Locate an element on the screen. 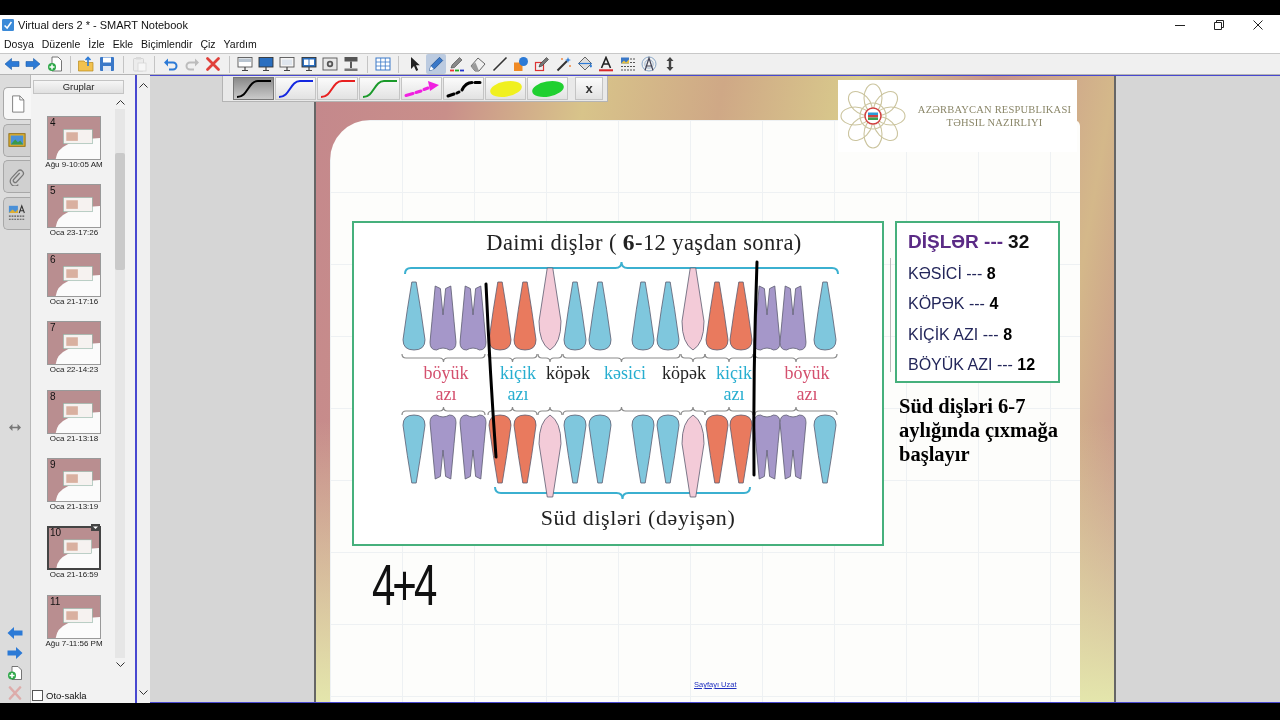 This screenshot has width=1280, height=720. note-text: Süd dişləri 6-7 aylığında çıxmağa başlayır is located at coordinates (979, 430).